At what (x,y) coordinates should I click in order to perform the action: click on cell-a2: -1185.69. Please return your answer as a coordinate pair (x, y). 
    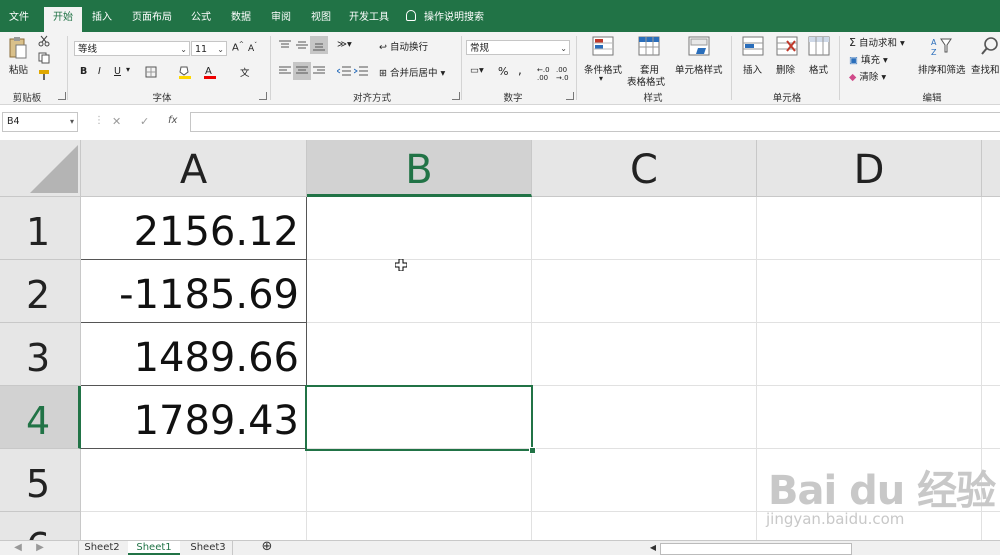
    Looking at the image, I should click on (194, 291).